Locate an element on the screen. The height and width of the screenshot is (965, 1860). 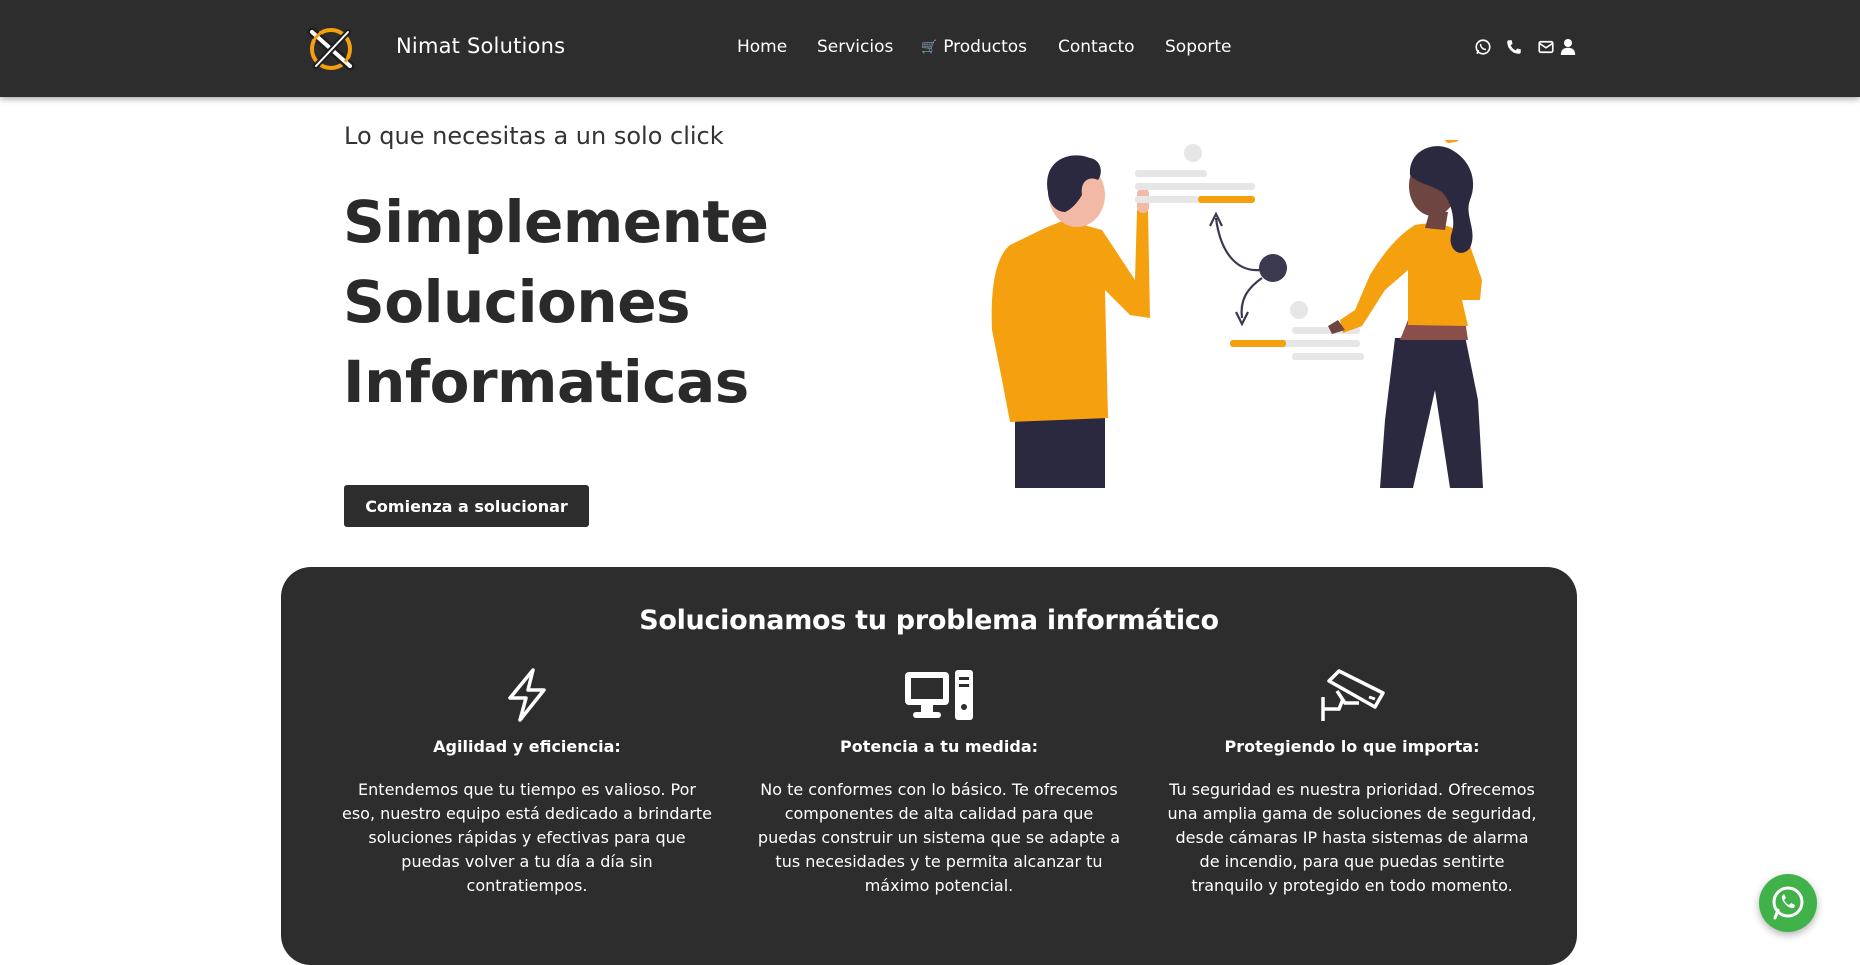
hero-title-line: Soluciones is located at coordinates (517, 302).